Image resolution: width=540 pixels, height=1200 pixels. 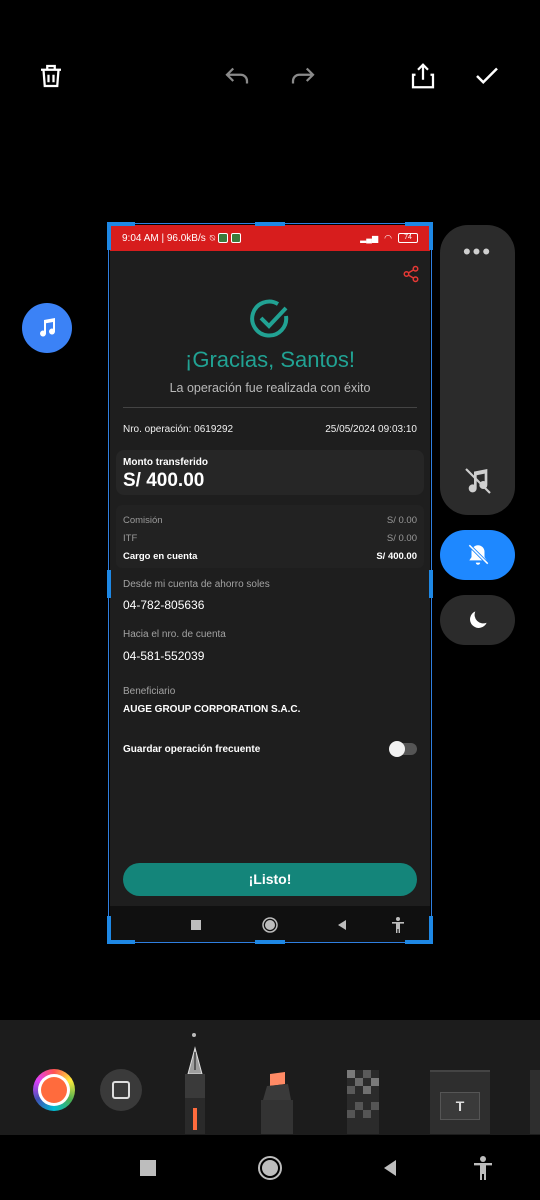 I want to click on crop-handle-top-right, so click(x=431, y=236).